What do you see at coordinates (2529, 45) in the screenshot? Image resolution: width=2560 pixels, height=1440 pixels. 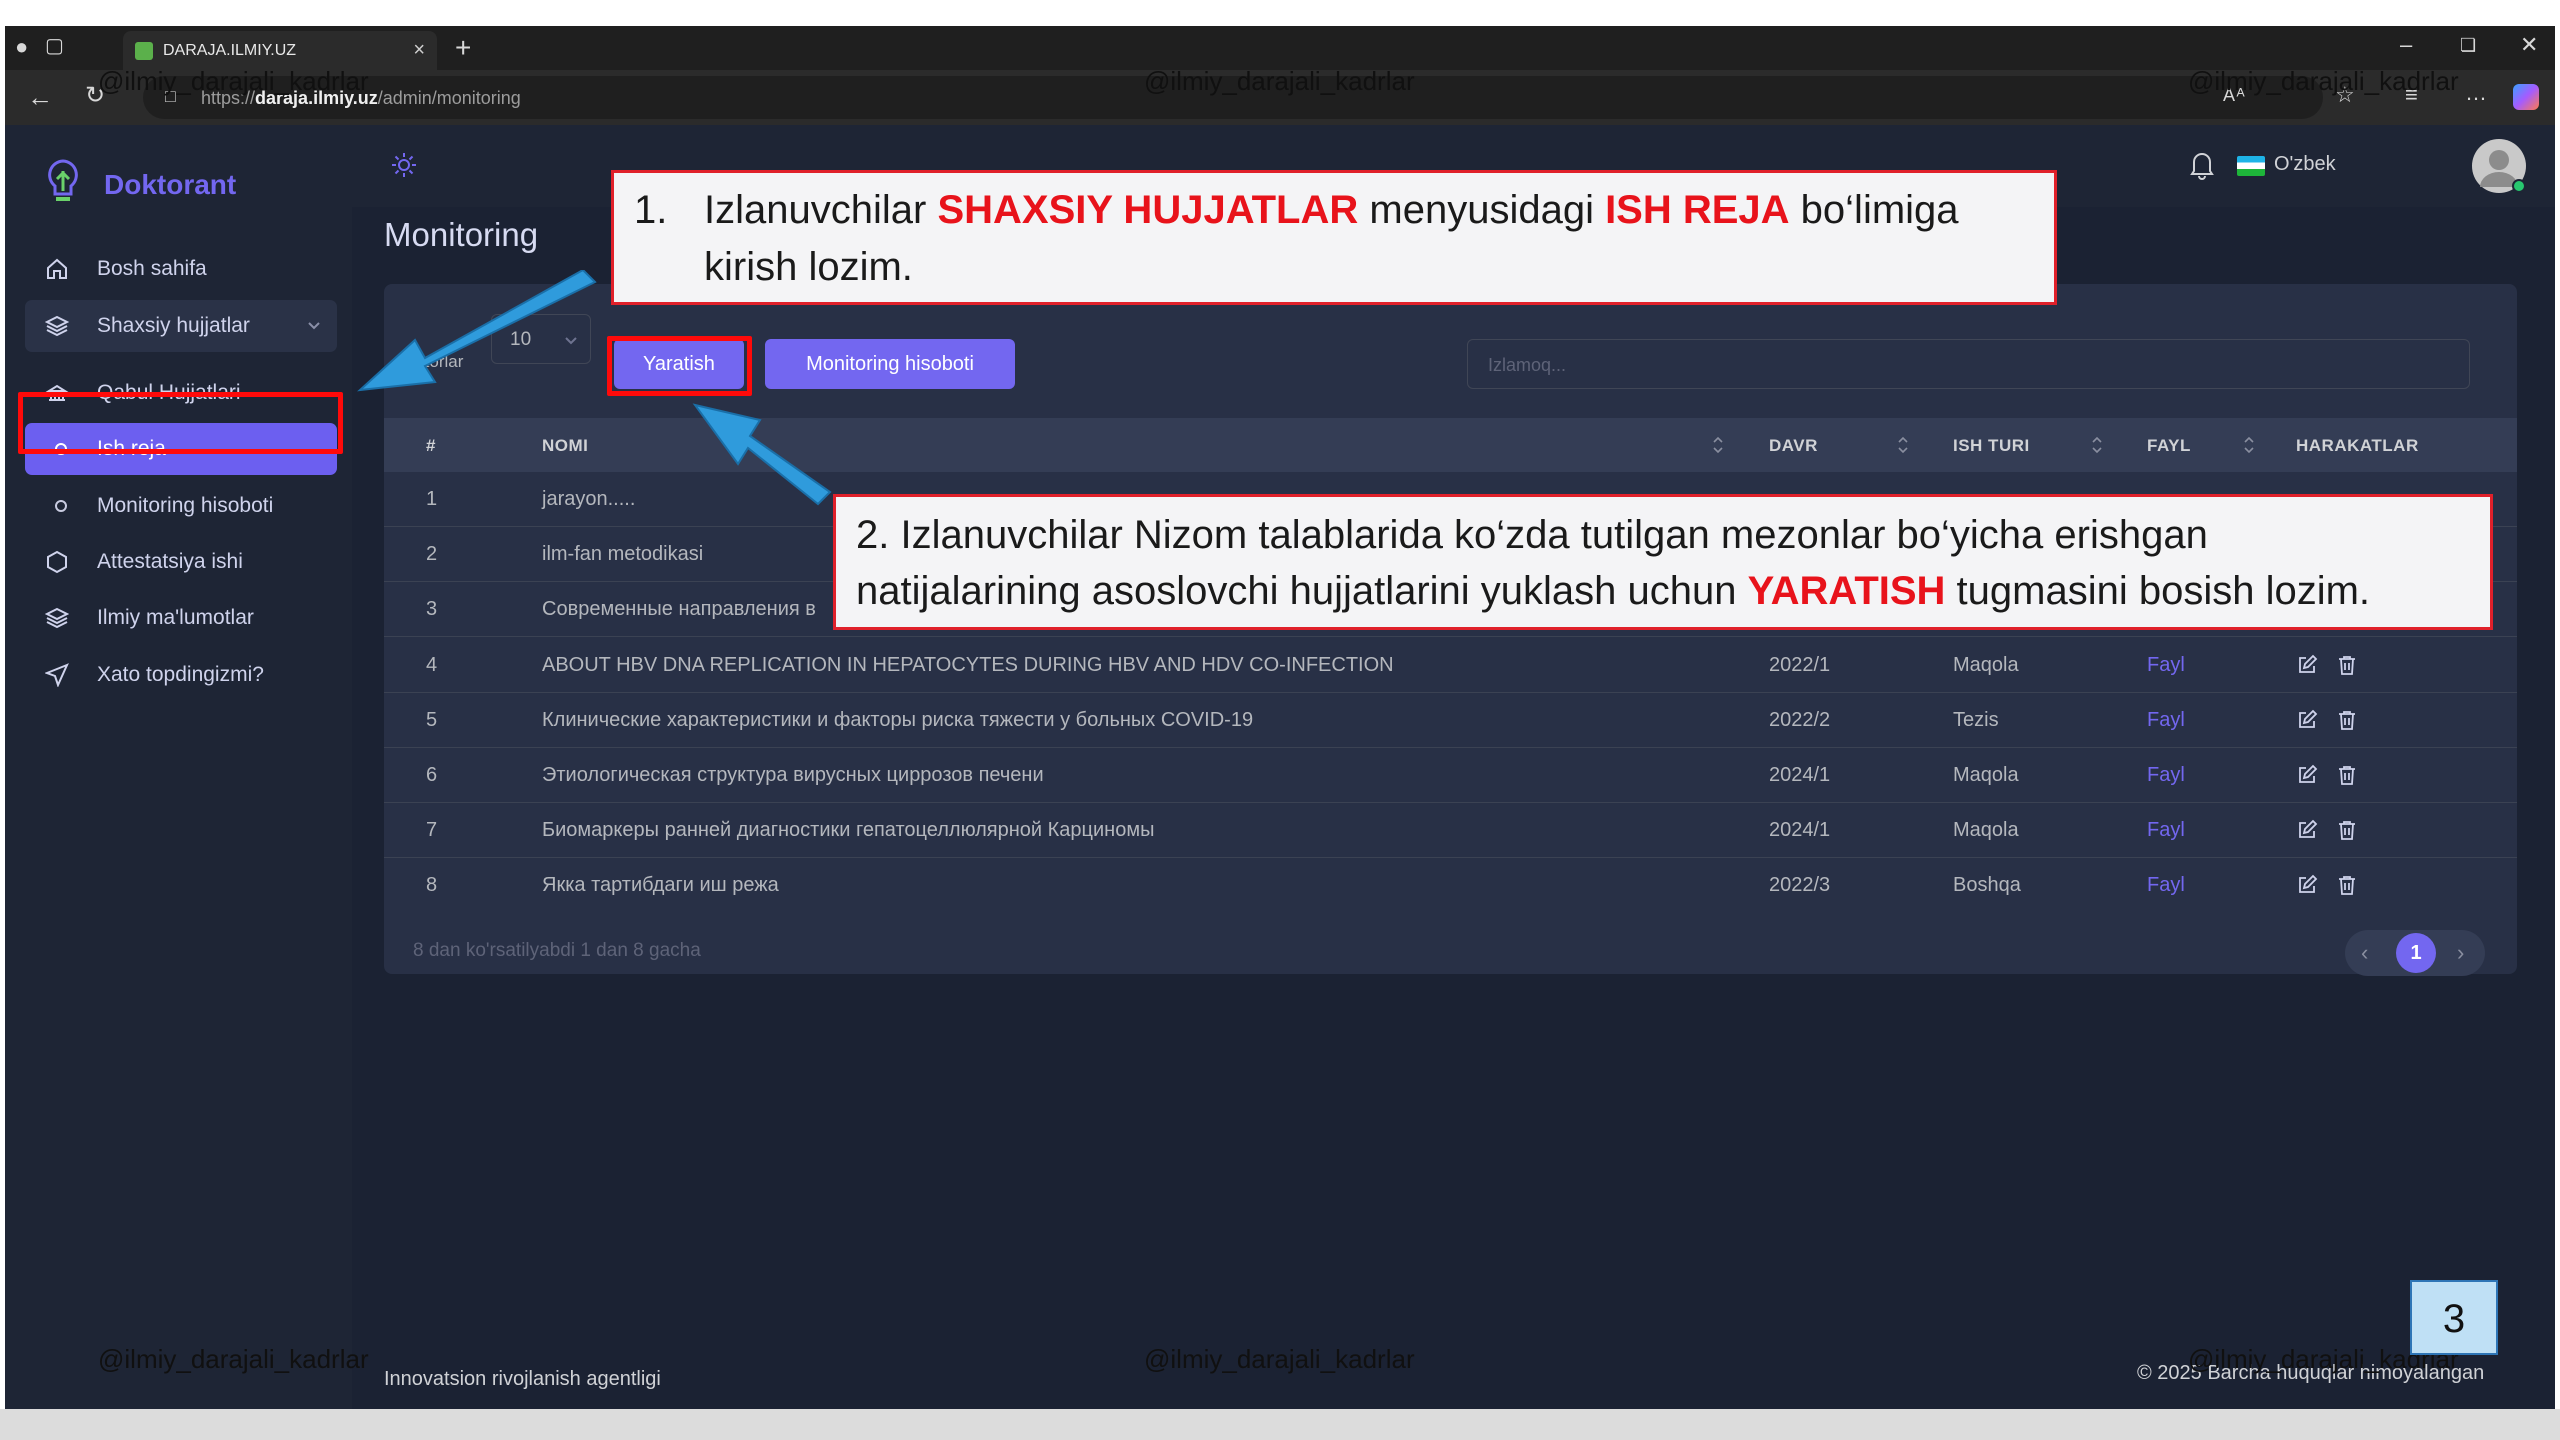 I see `close-window-icon: ✕` at bounding box center [2529, 45].